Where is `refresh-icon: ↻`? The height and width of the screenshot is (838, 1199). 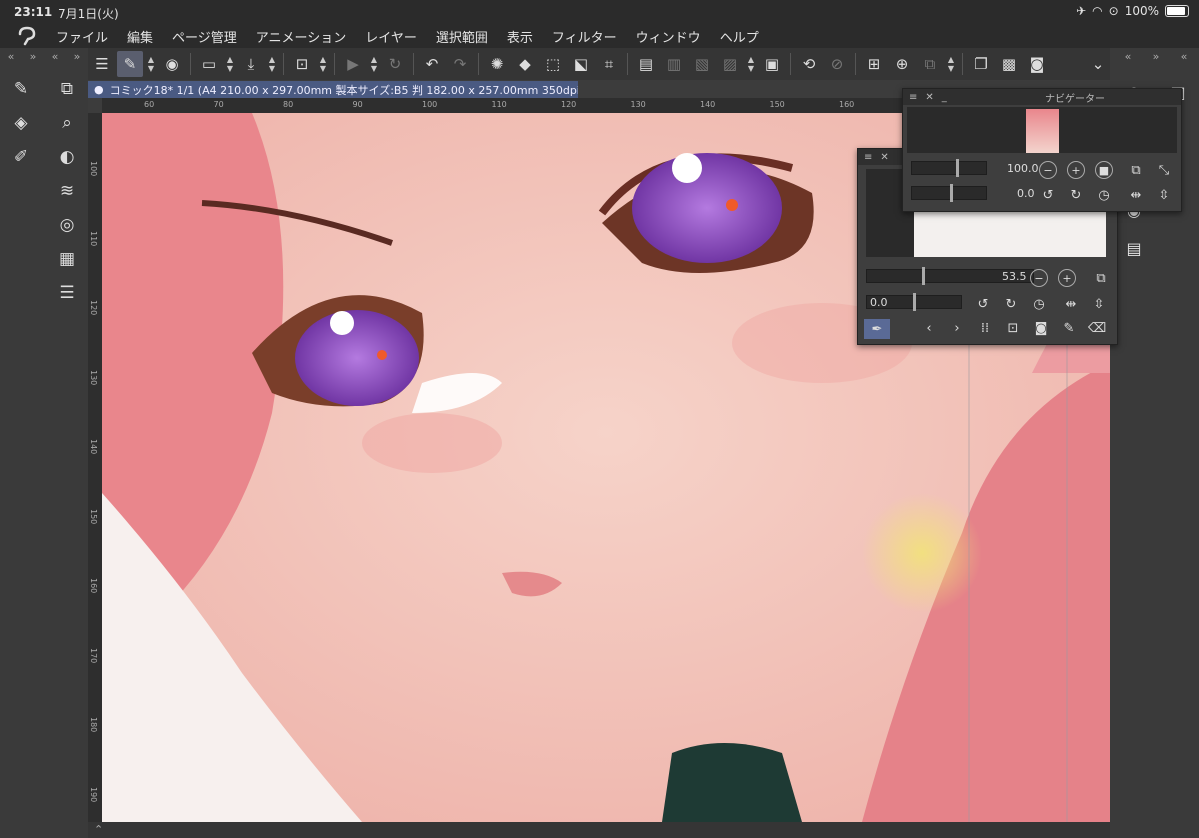 refresh-icon: ↻ is located at coordinates (395, 64).